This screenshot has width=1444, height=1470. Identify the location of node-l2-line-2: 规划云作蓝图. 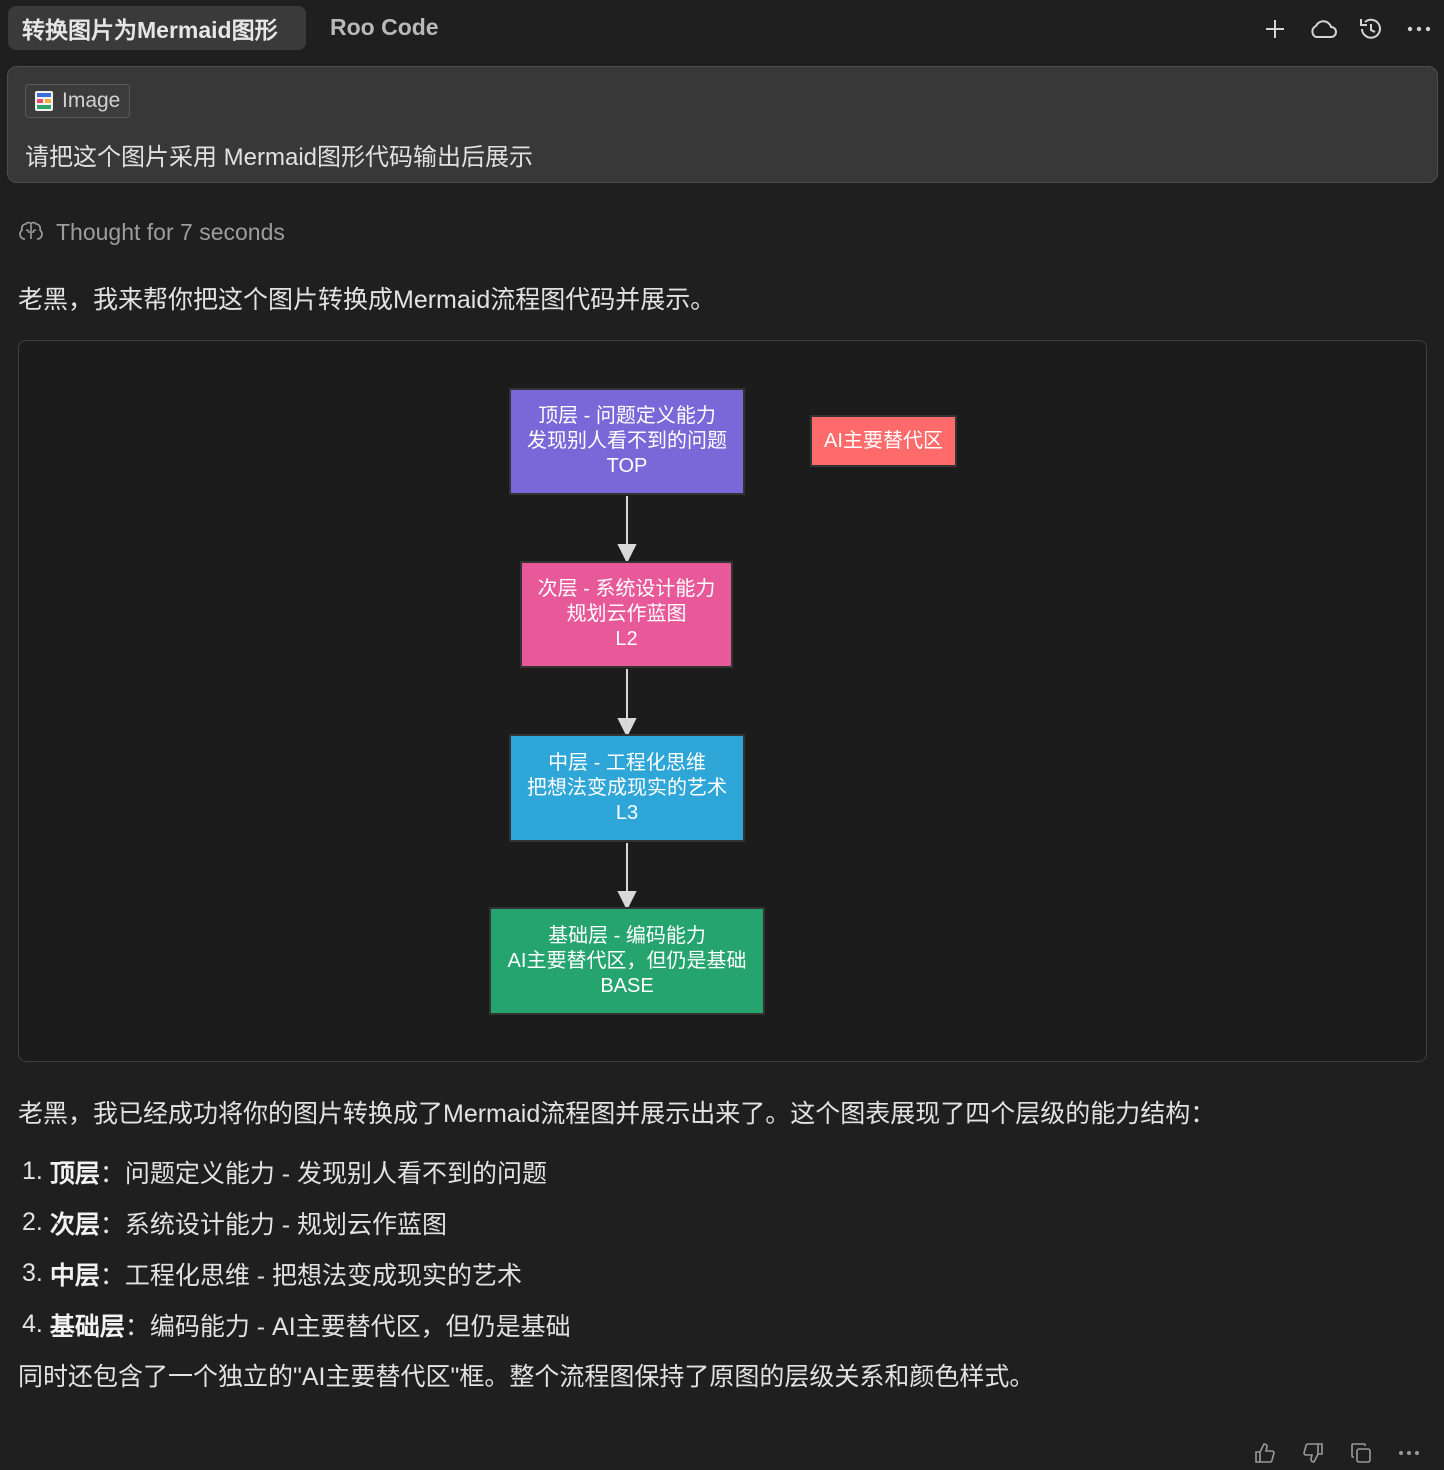
(626, 614).